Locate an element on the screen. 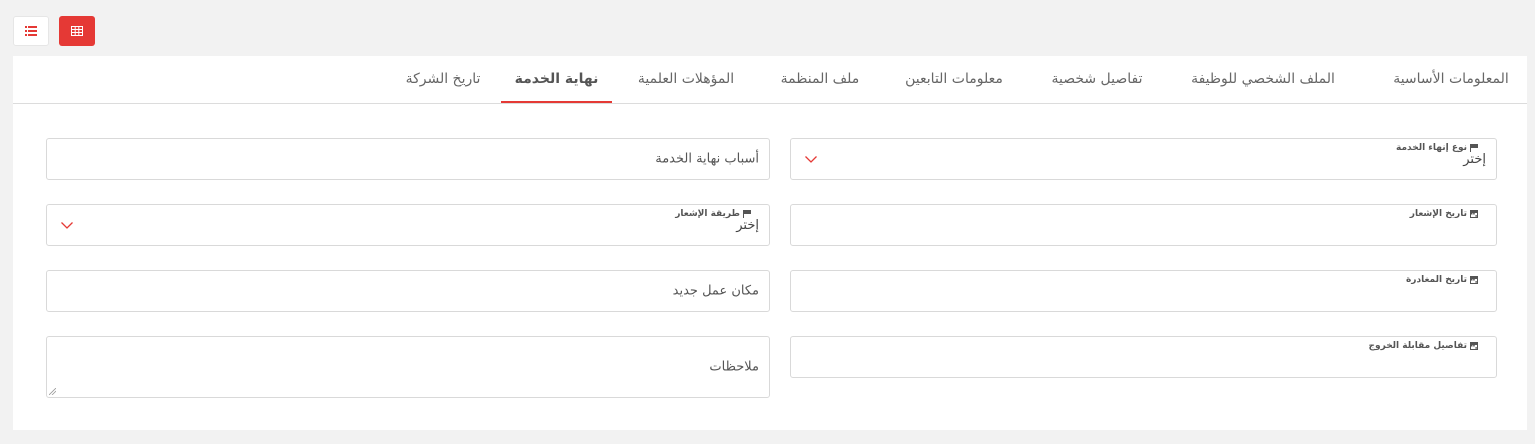  notes-textarea: ملاحظات is located at coordinates (408, 367).